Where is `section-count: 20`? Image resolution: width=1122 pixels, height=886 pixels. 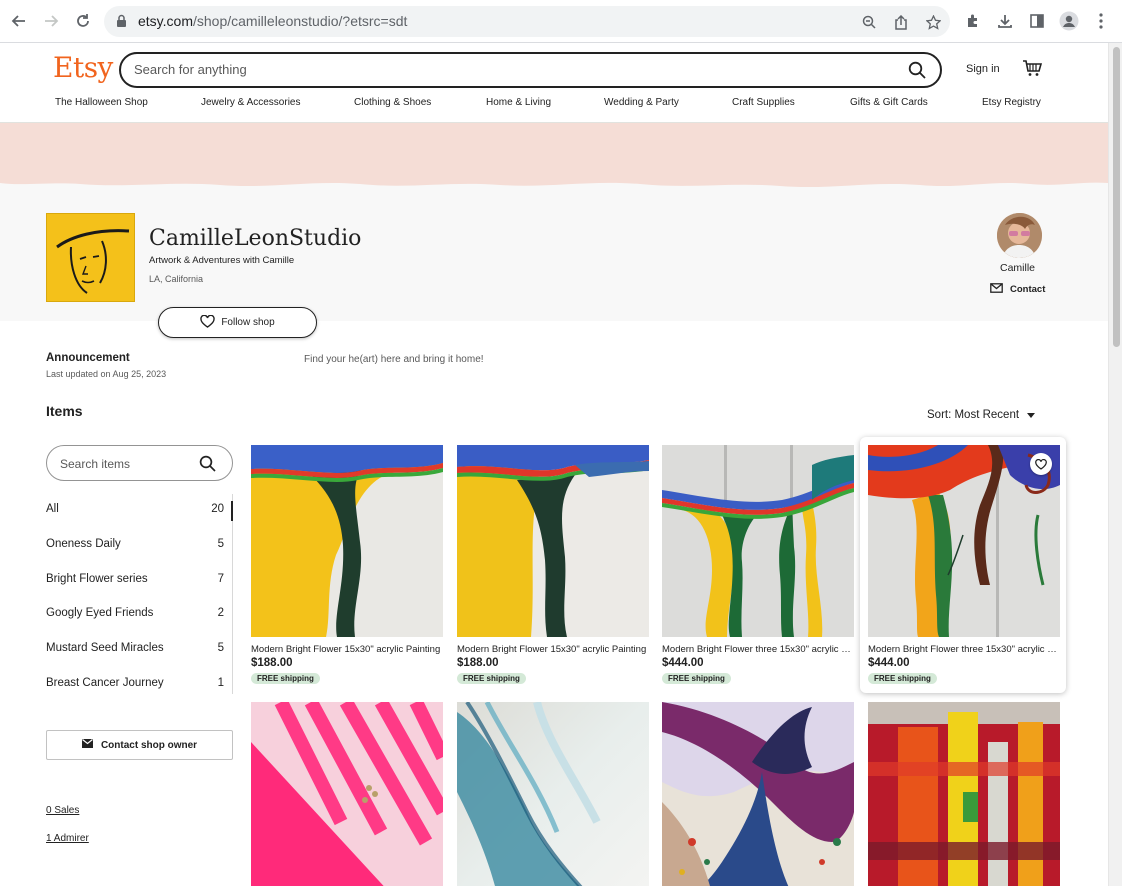 section-count: 20 is located at coordinates (217, 509).